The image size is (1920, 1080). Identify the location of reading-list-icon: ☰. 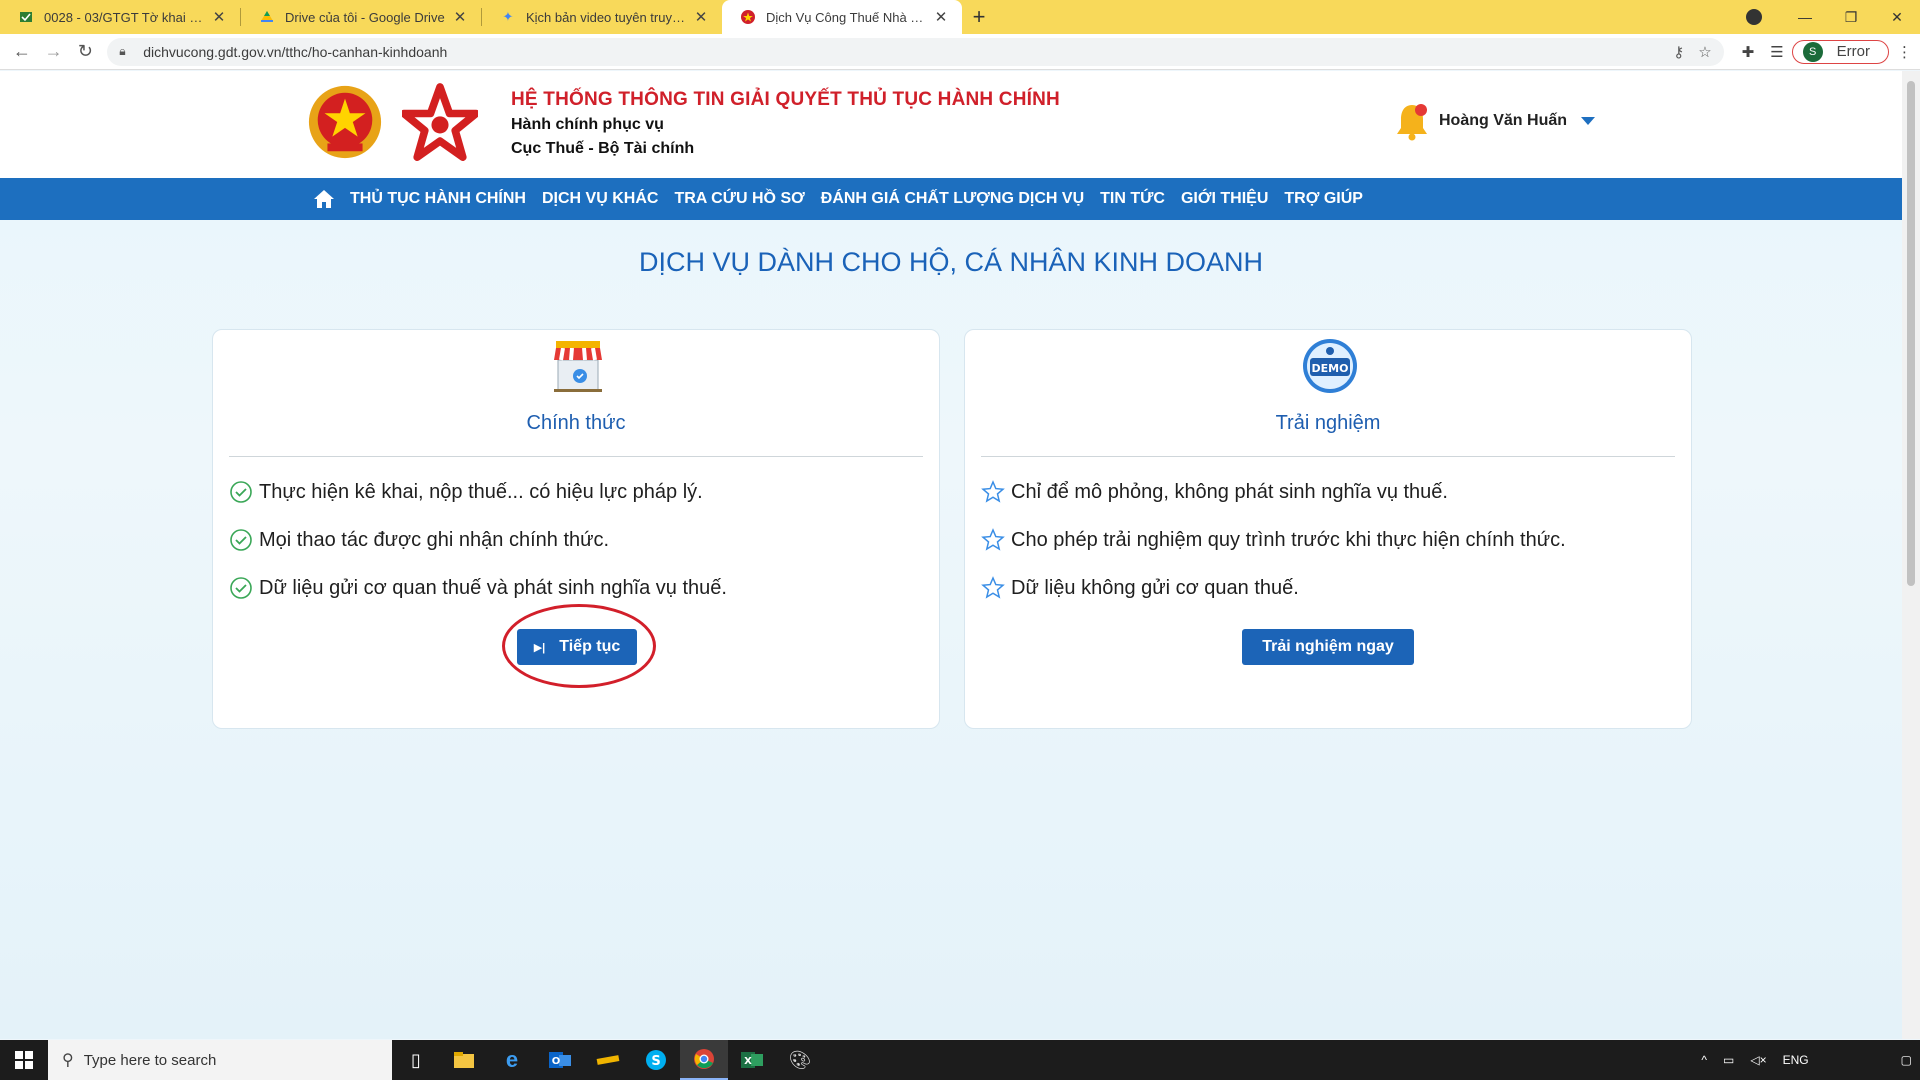
(1776, 52).